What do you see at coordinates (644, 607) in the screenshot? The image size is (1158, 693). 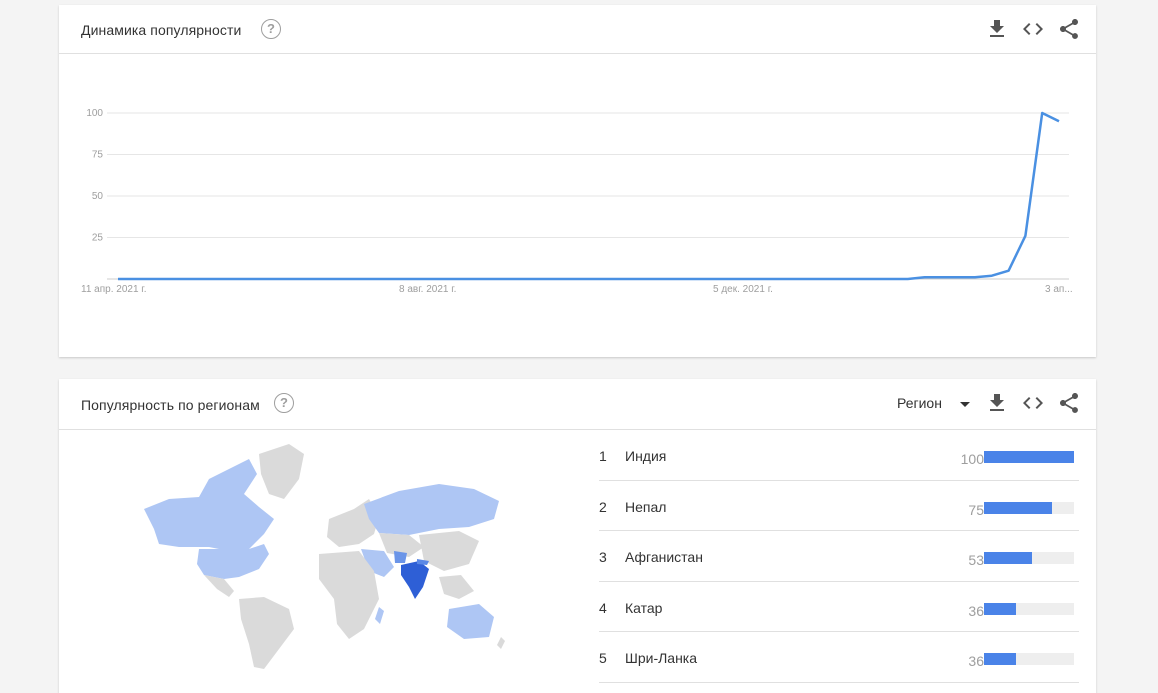 I see `region-name: Катар` at bounding box center [644, 607].